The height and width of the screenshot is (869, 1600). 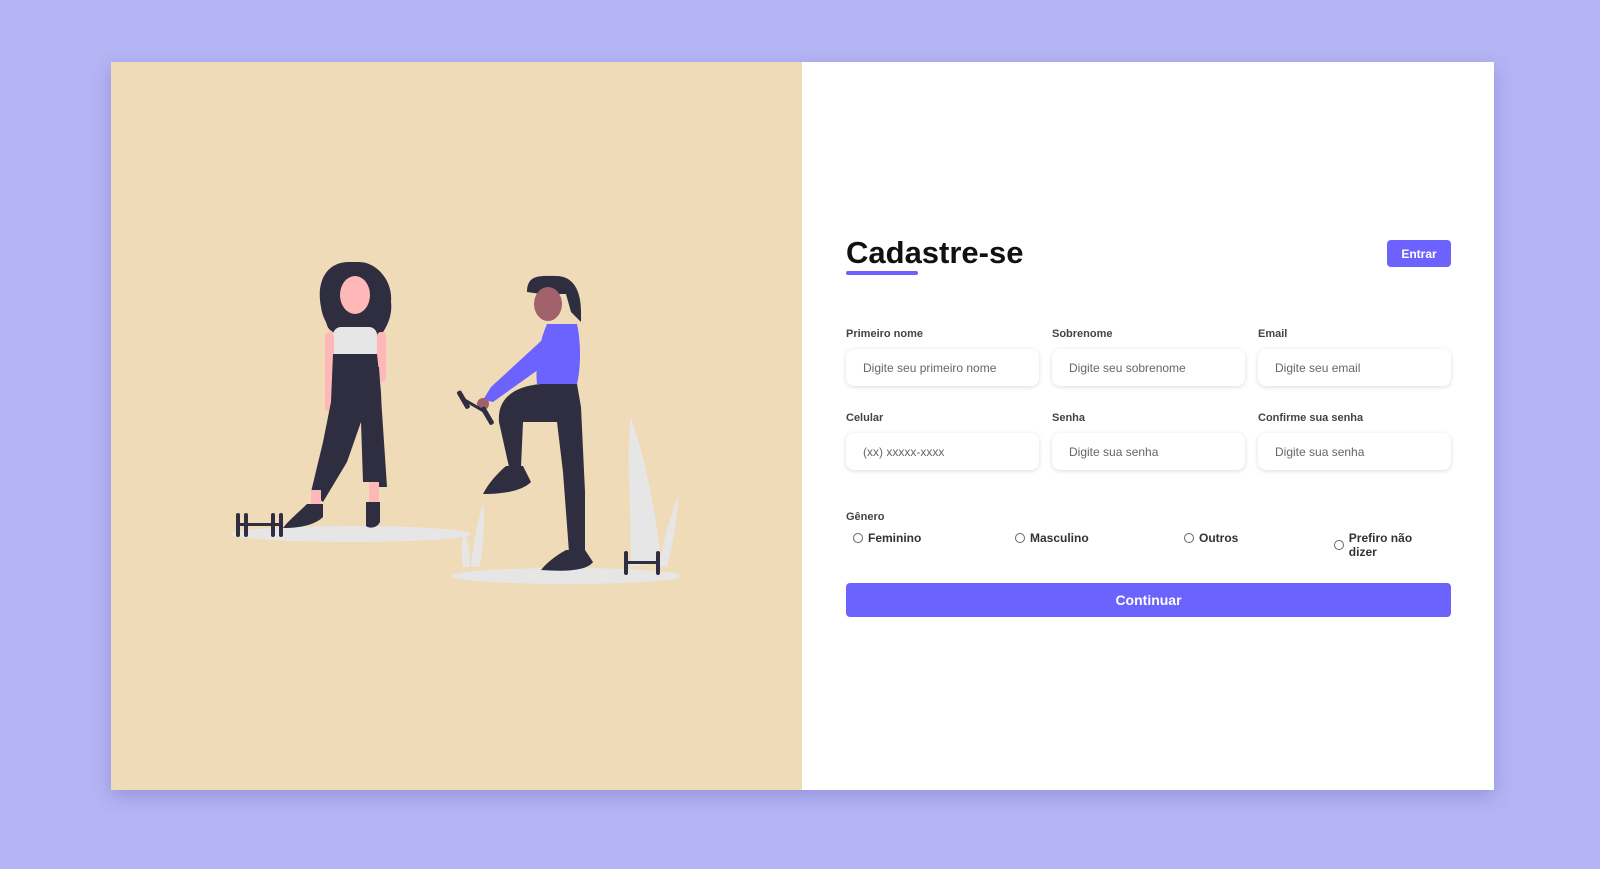 What do you see at coordinates (1219, 538) in the screenshot?
I see `gender-option-label: Outros` at bounding box center [1219, 538].